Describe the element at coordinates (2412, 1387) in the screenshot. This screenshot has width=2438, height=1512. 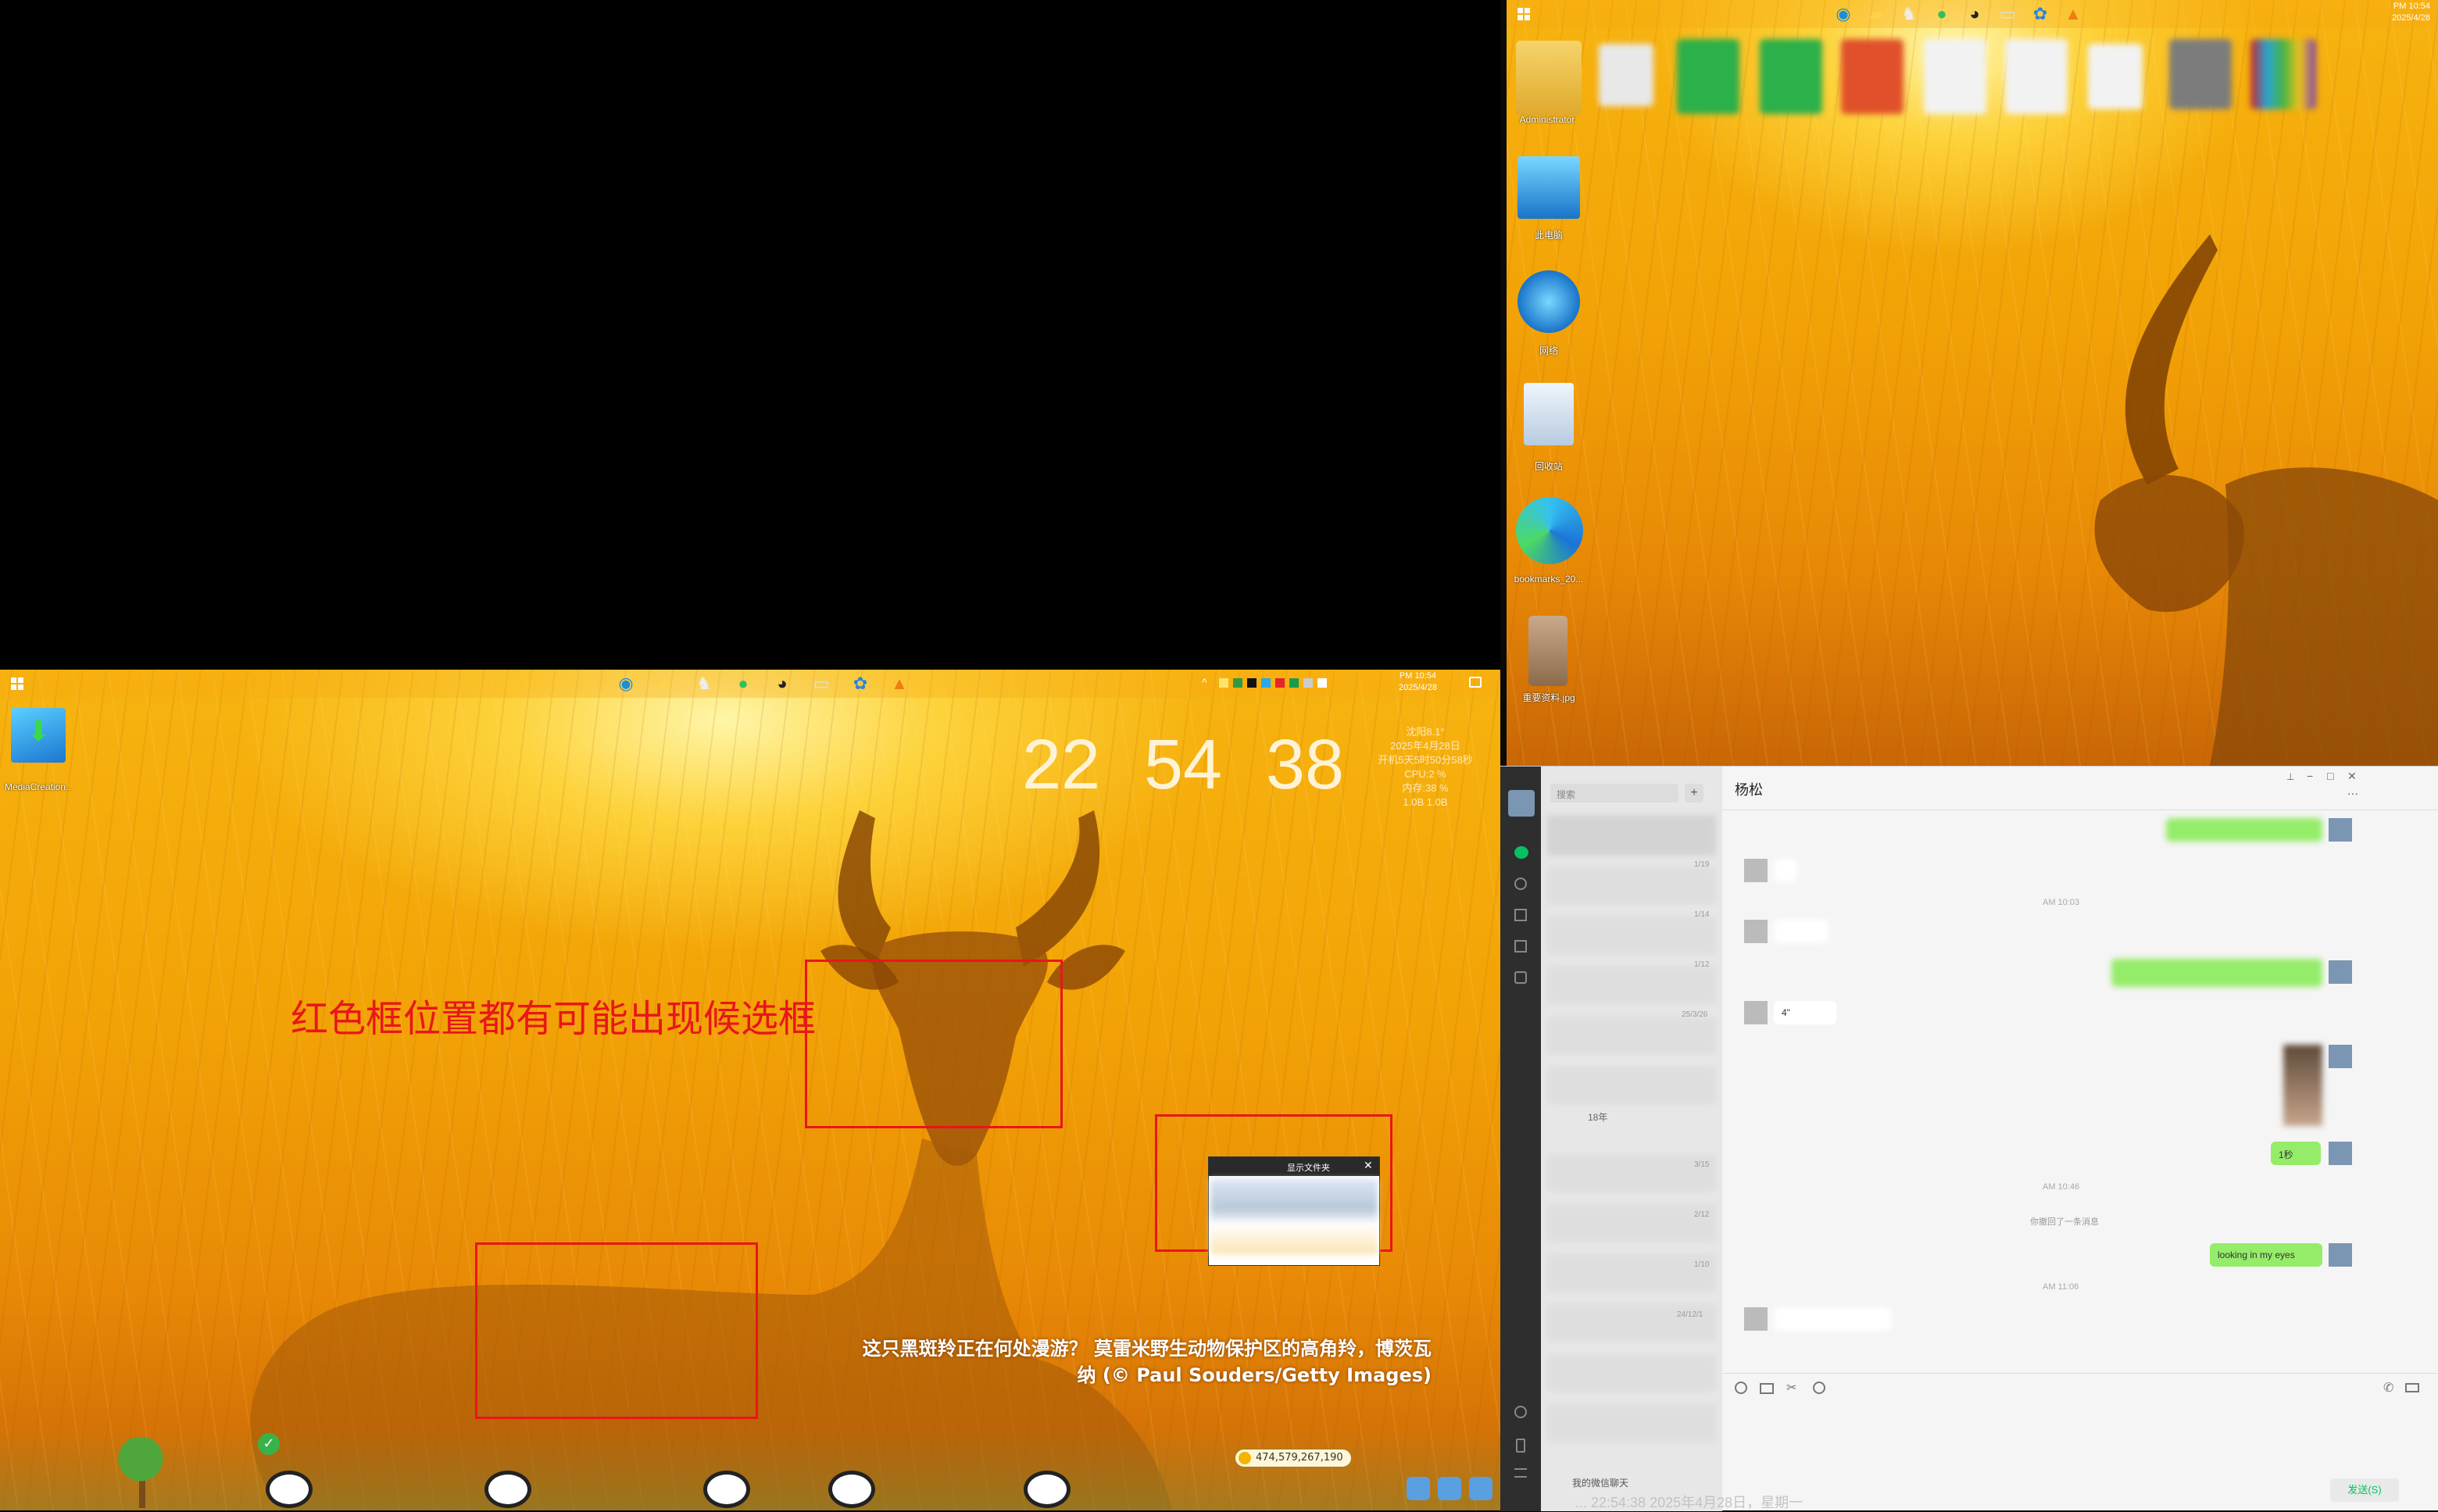
I see `video-call-icon` at that location.